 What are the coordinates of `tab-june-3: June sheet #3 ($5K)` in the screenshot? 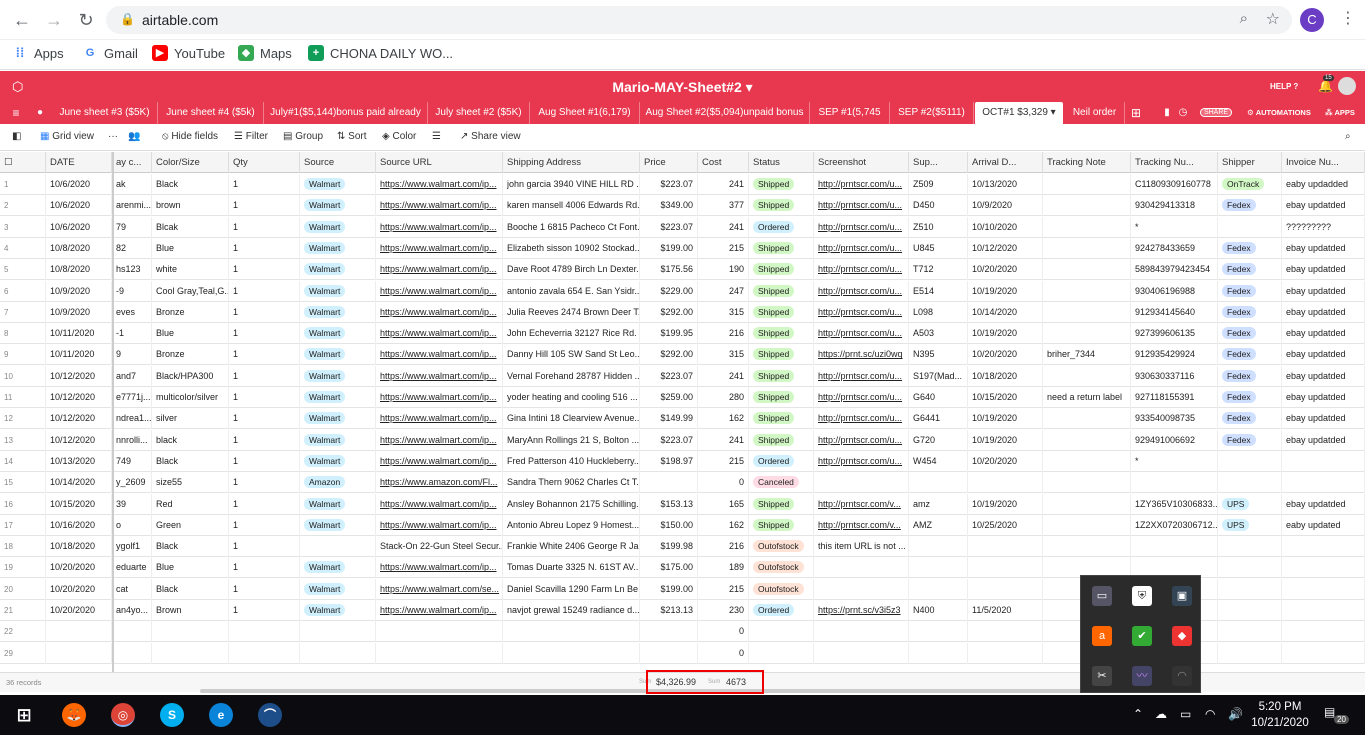 It's located at (105, 113).